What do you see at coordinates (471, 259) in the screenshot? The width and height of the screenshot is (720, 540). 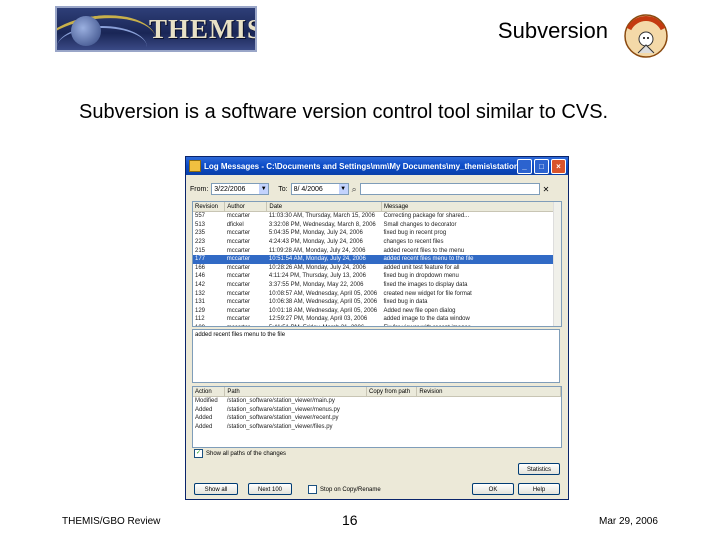 I see `log-cell: added recent files menu to the file` at bounding box center [471, 259].